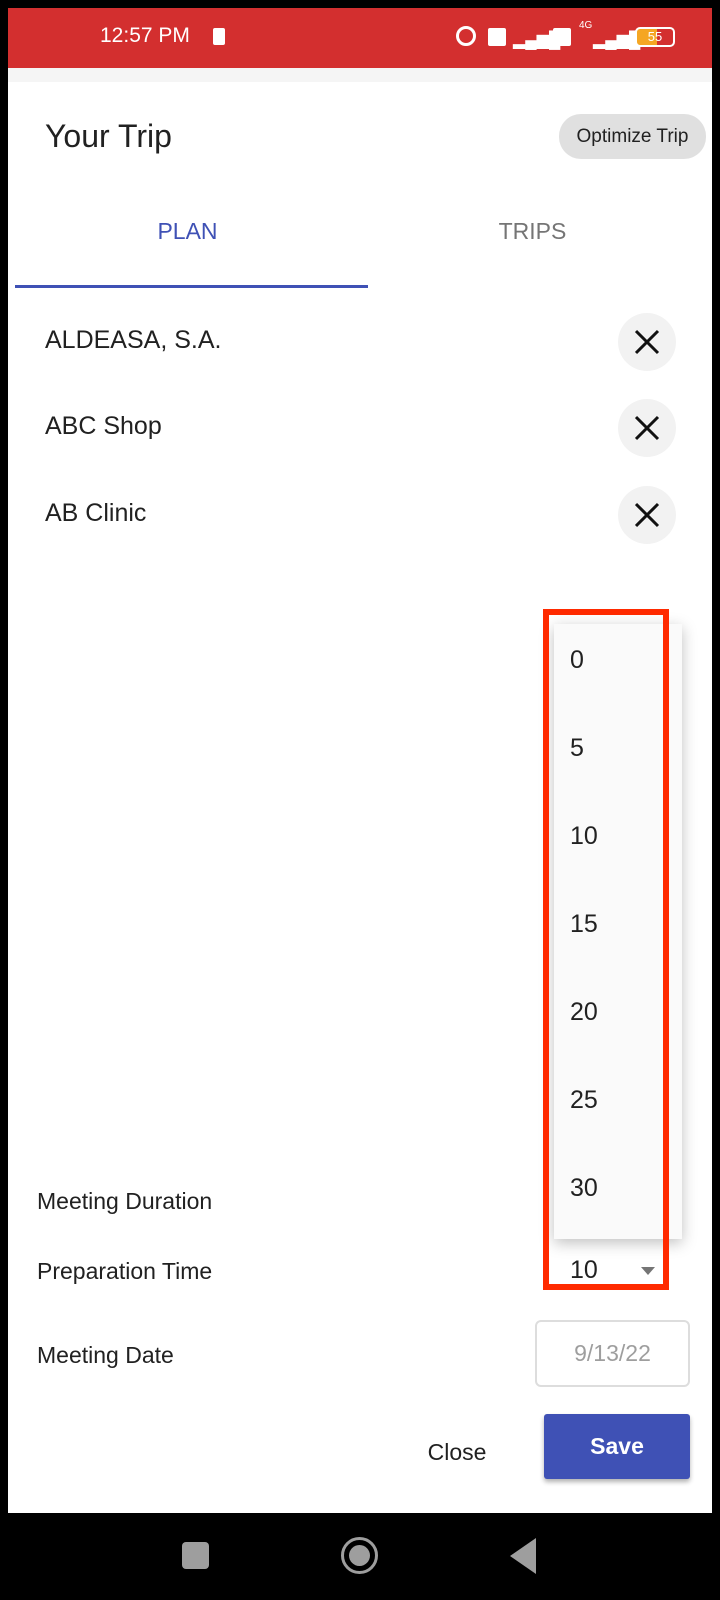  I want to click on alarm-icon, so click(466, 36).